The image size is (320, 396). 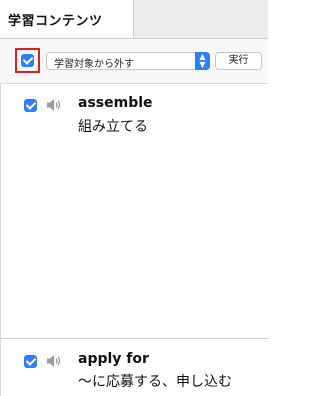 I want to click on bulk-action-toolbar: 学習対象から外す ▲ ▼ 実行, so click(x=134, y=61).